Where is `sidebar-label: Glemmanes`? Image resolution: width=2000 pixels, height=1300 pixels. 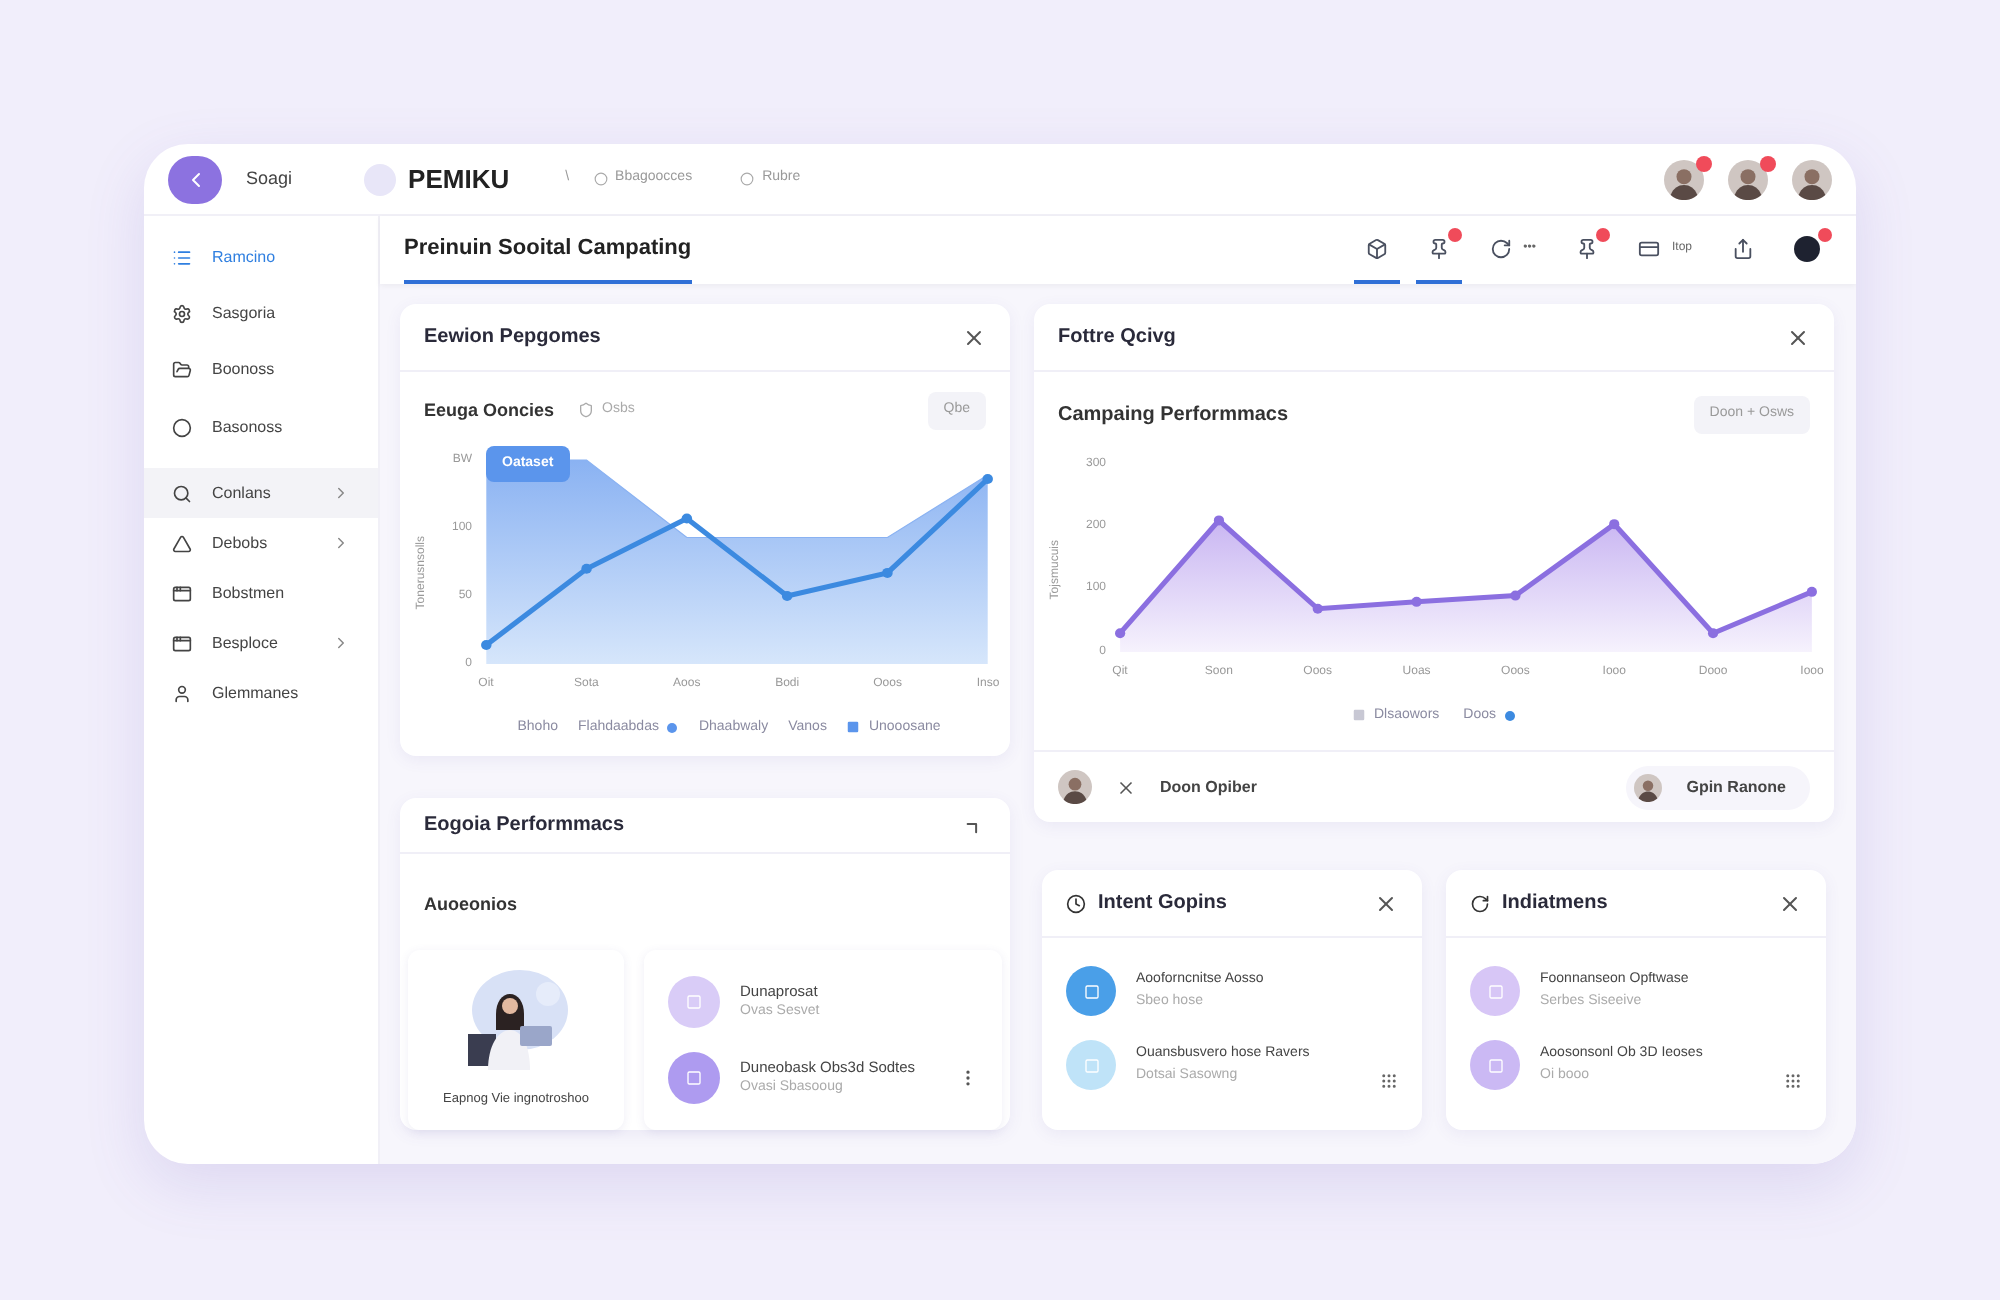
sidebar-label: Glemmanes is located at coordinates (256, 693).